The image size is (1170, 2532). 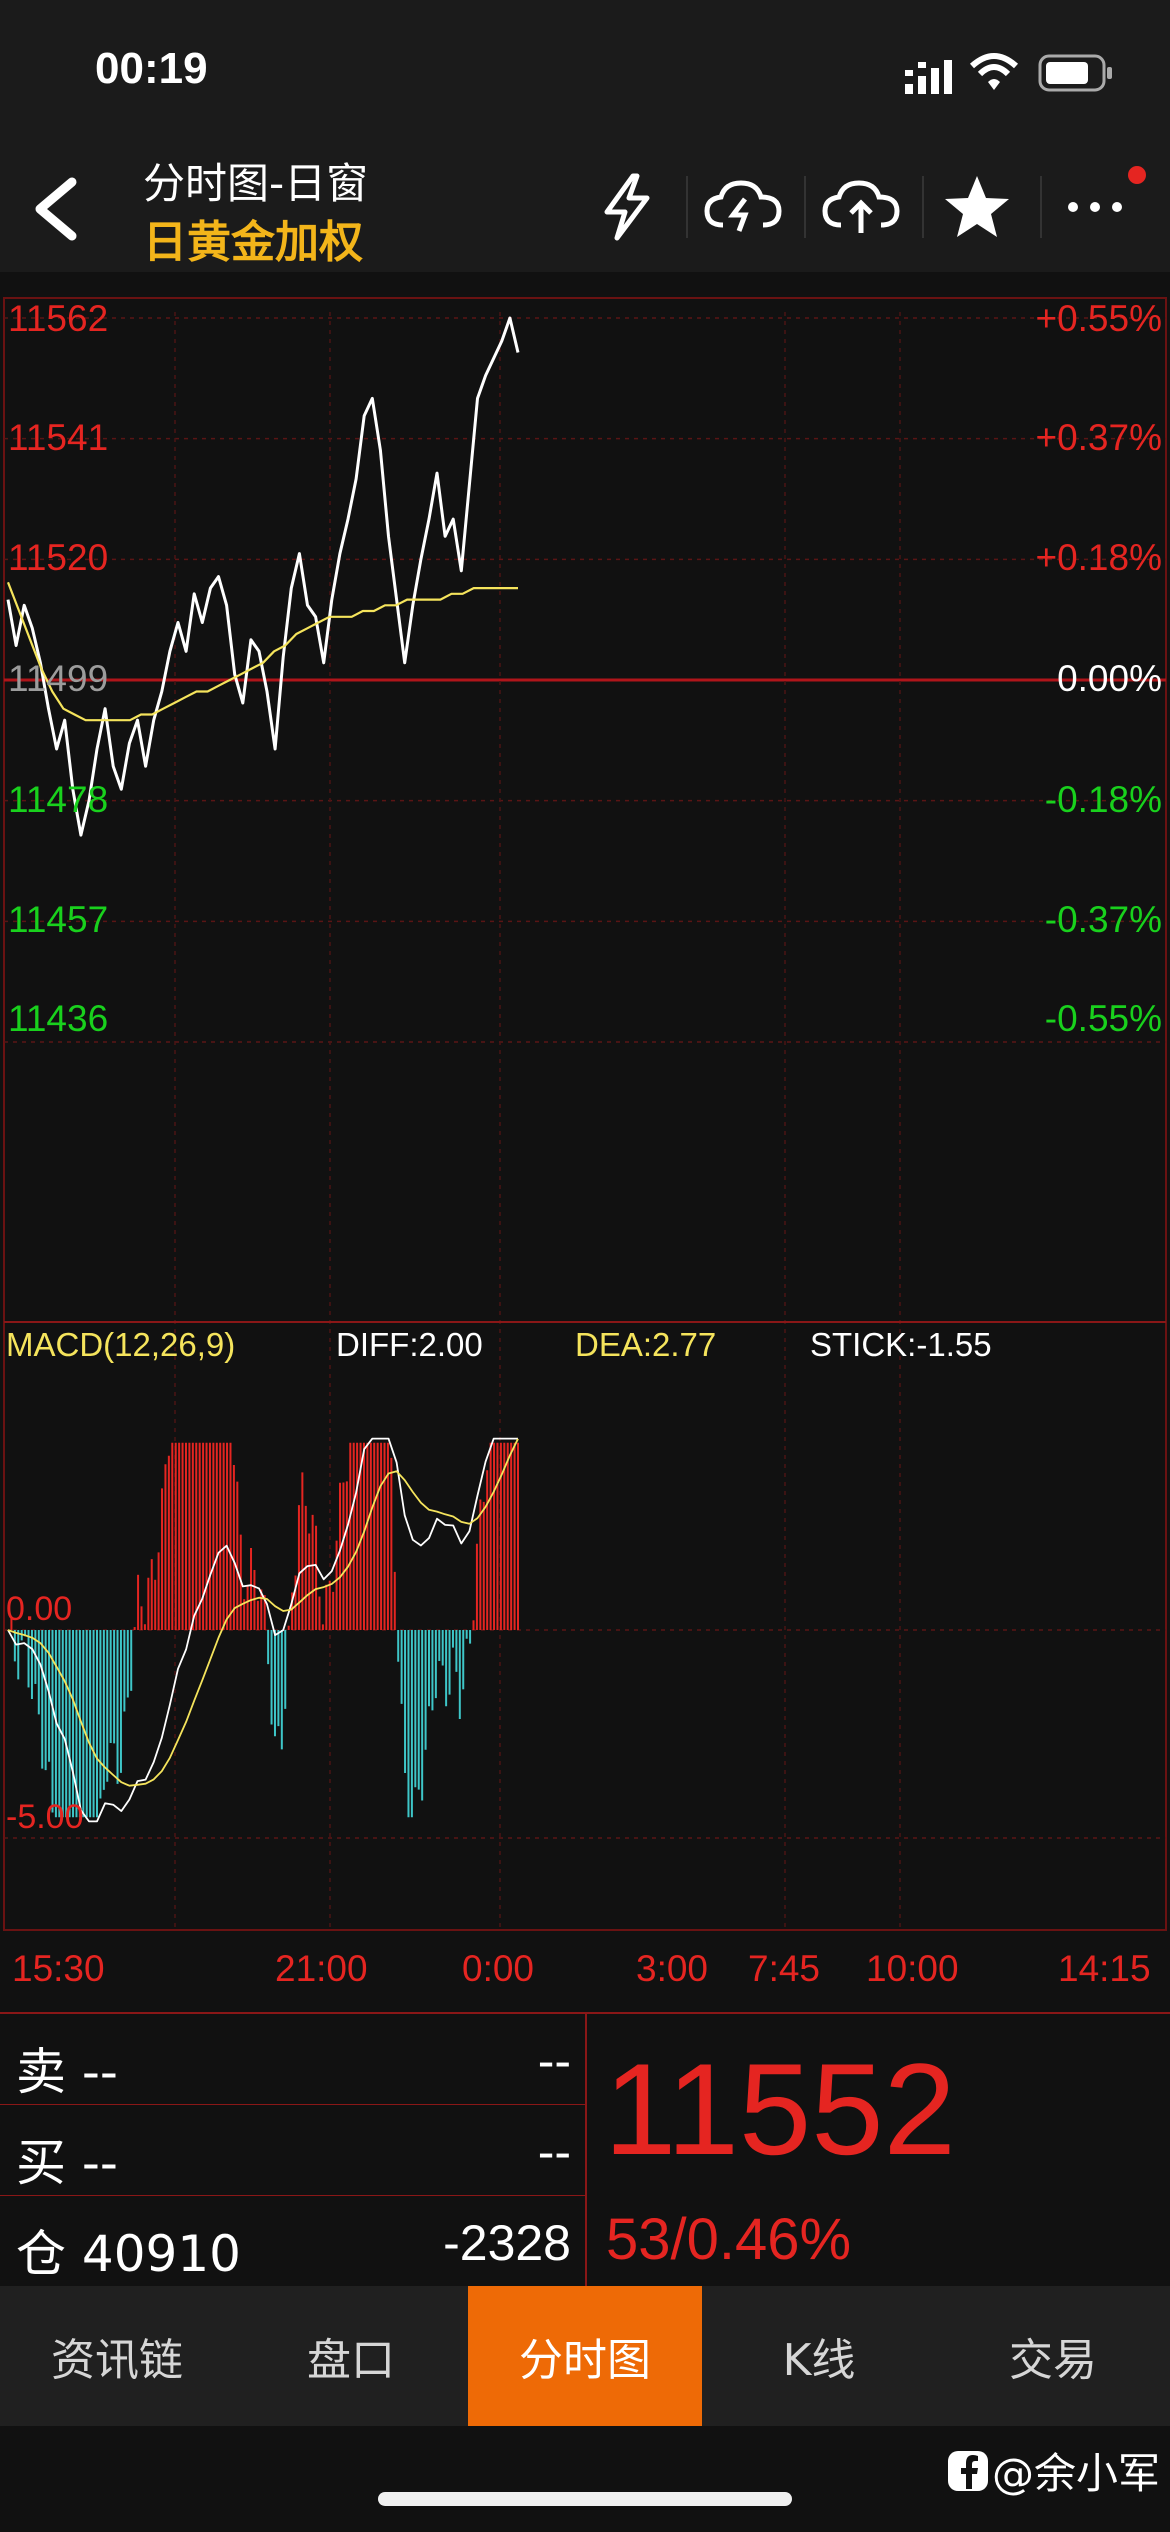 What do you see at coordinates (861, 207) in the screenshot?
I see `cloud-upload-icon` at bounding box center [861, 207].